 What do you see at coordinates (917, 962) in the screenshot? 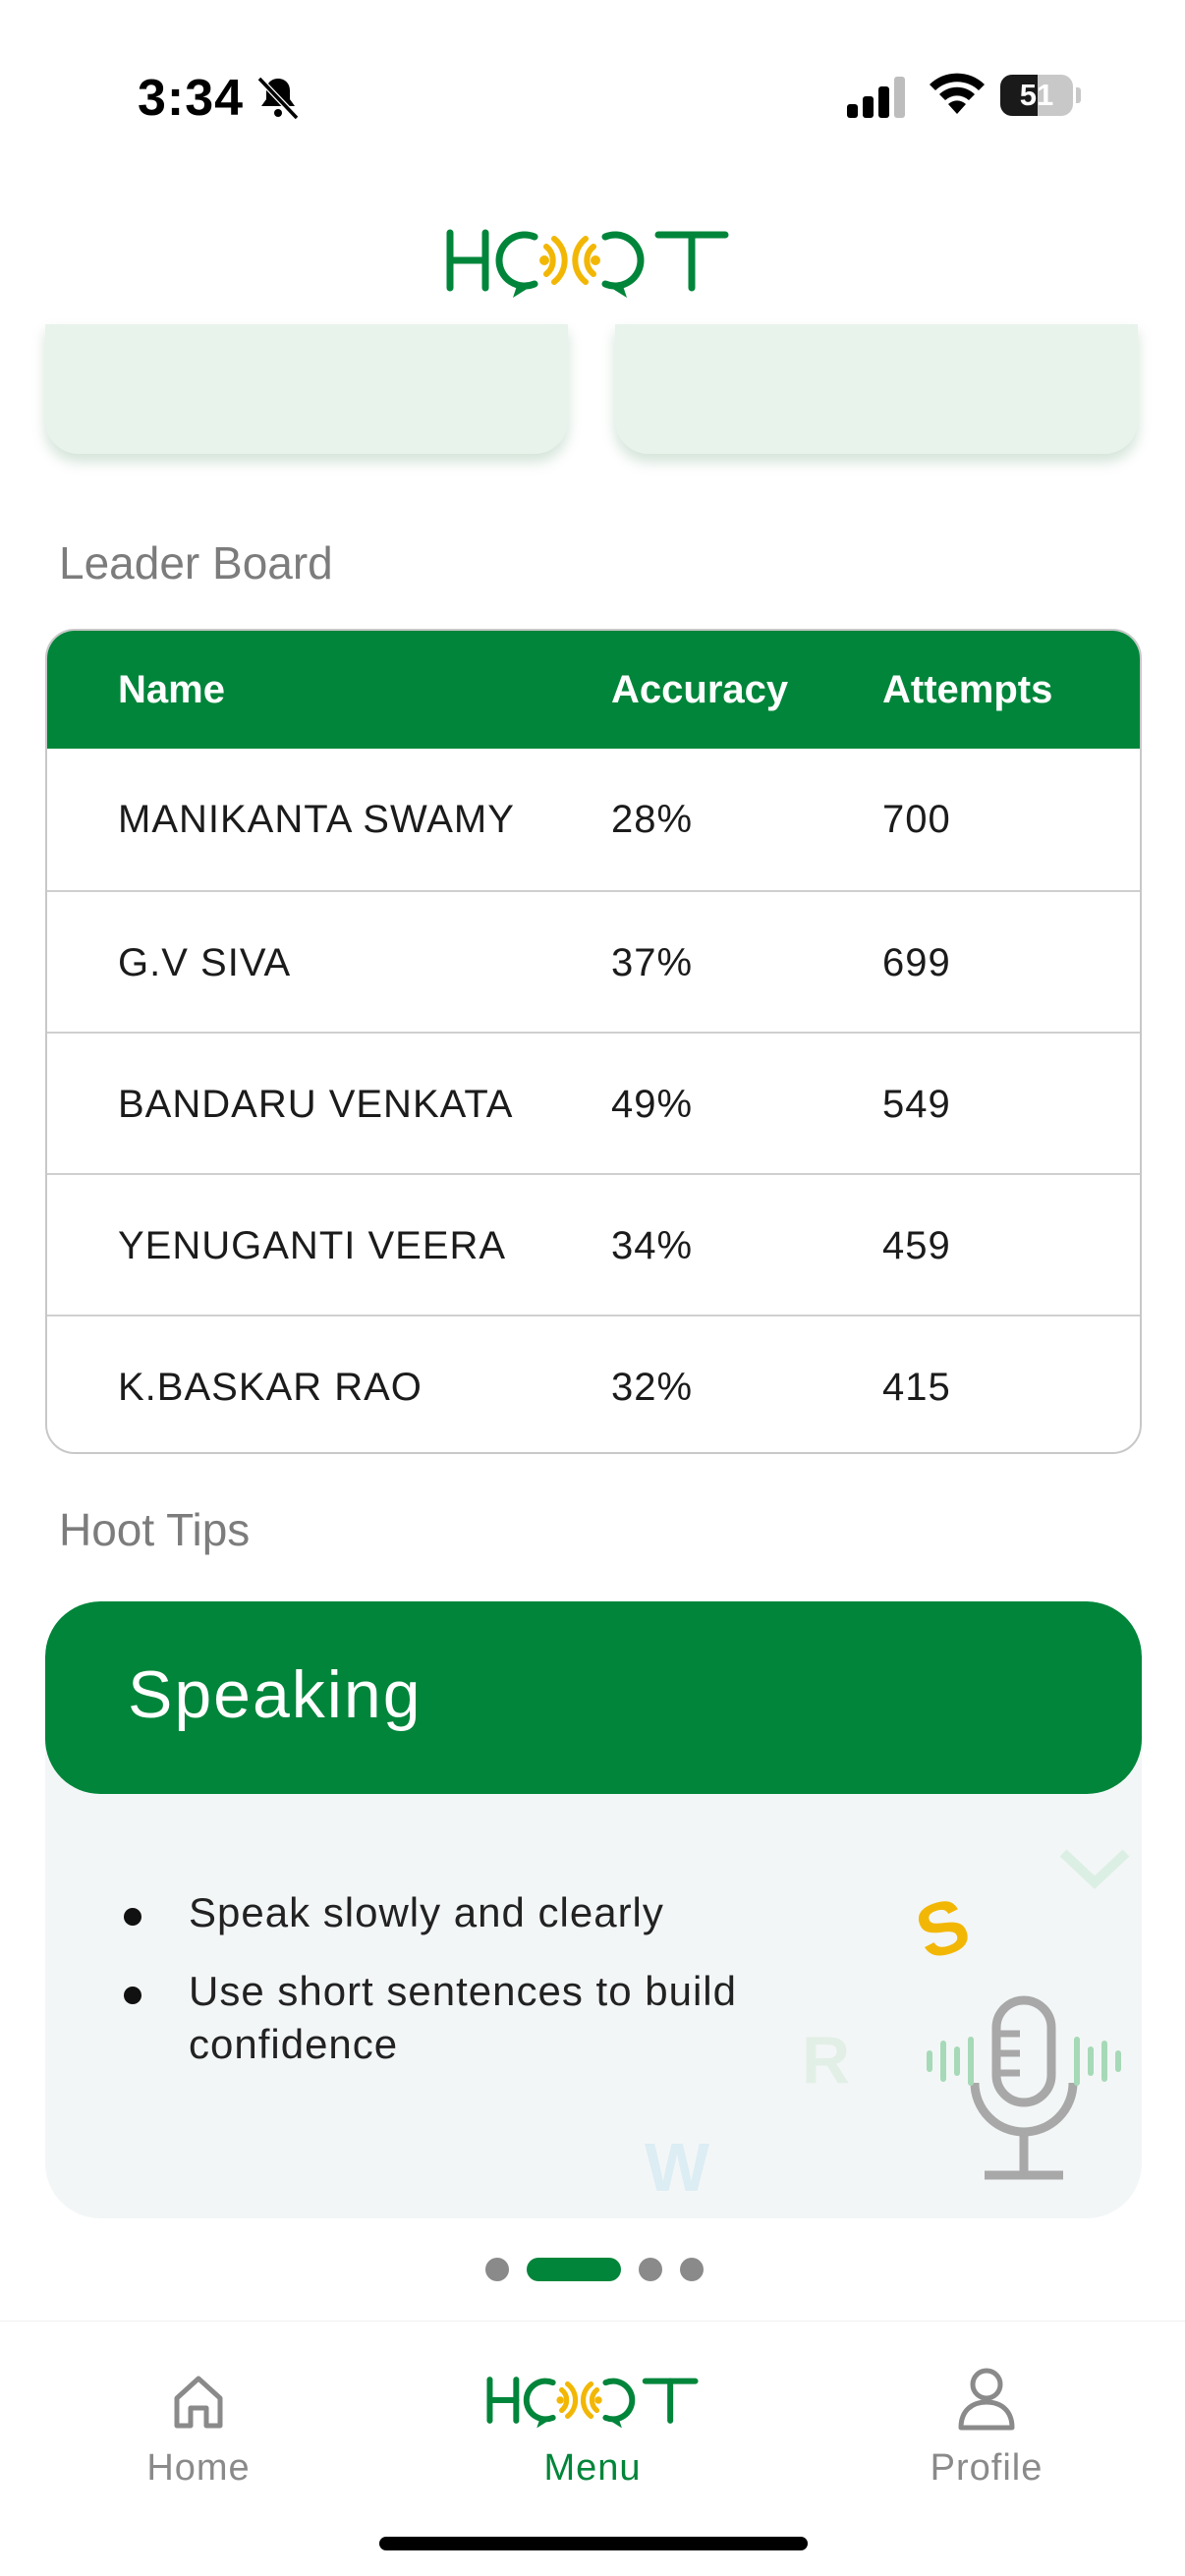
I see `row-attempts: 699` at bounding box center [917, 962].